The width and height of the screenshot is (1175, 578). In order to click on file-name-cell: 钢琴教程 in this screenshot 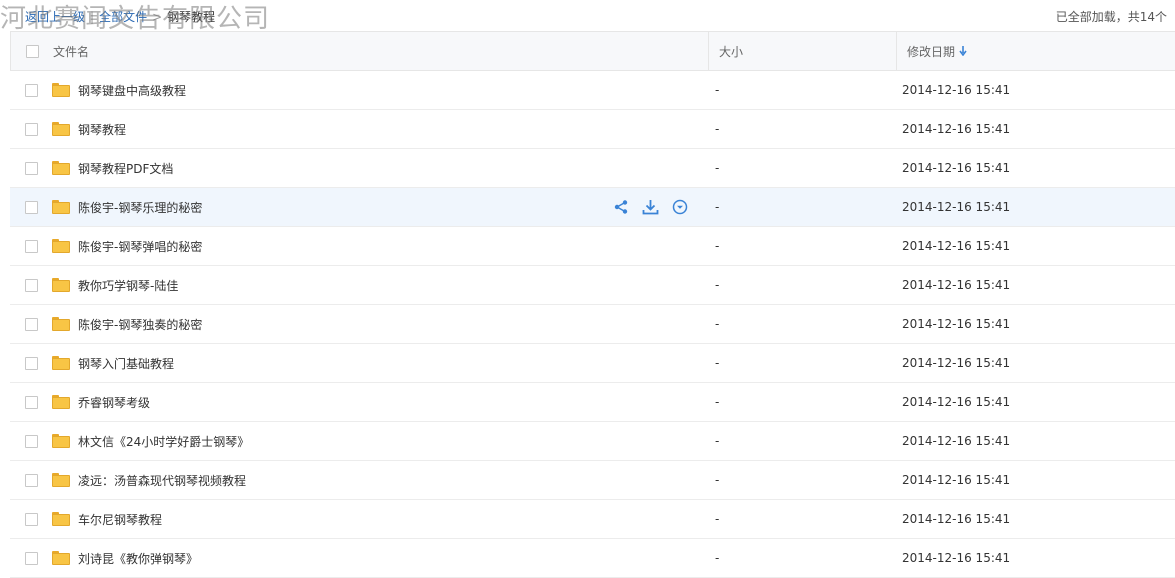, I will do `click(358, 129)`.